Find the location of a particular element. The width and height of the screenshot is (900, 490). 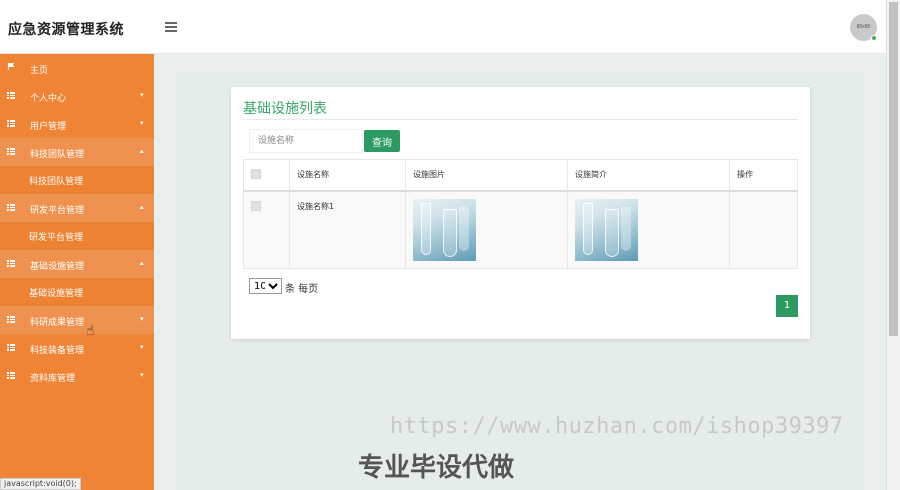

sidebar-item-tech-equipment: 科技装备管理 ▾ is located at coordinates (77, 348).